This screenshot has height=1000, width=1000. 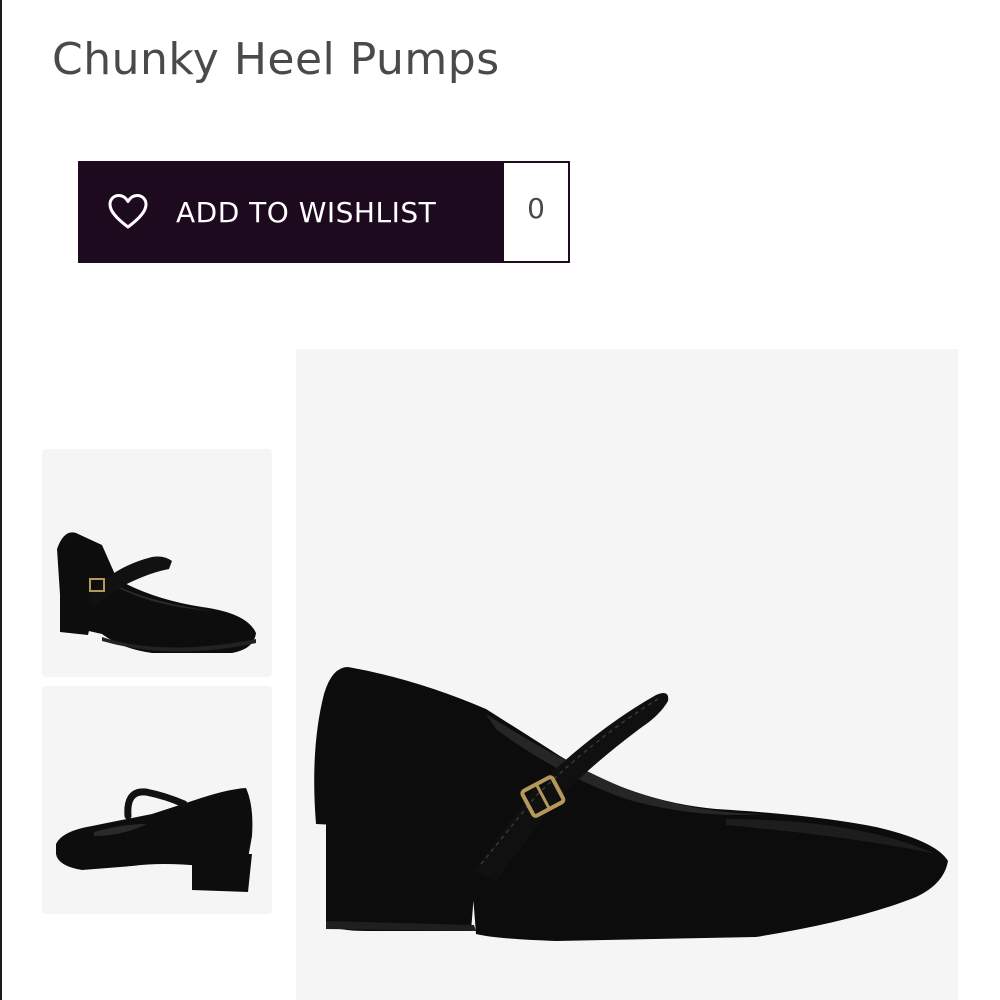 I want to click on heart-icon, so click(x=128, y=212).